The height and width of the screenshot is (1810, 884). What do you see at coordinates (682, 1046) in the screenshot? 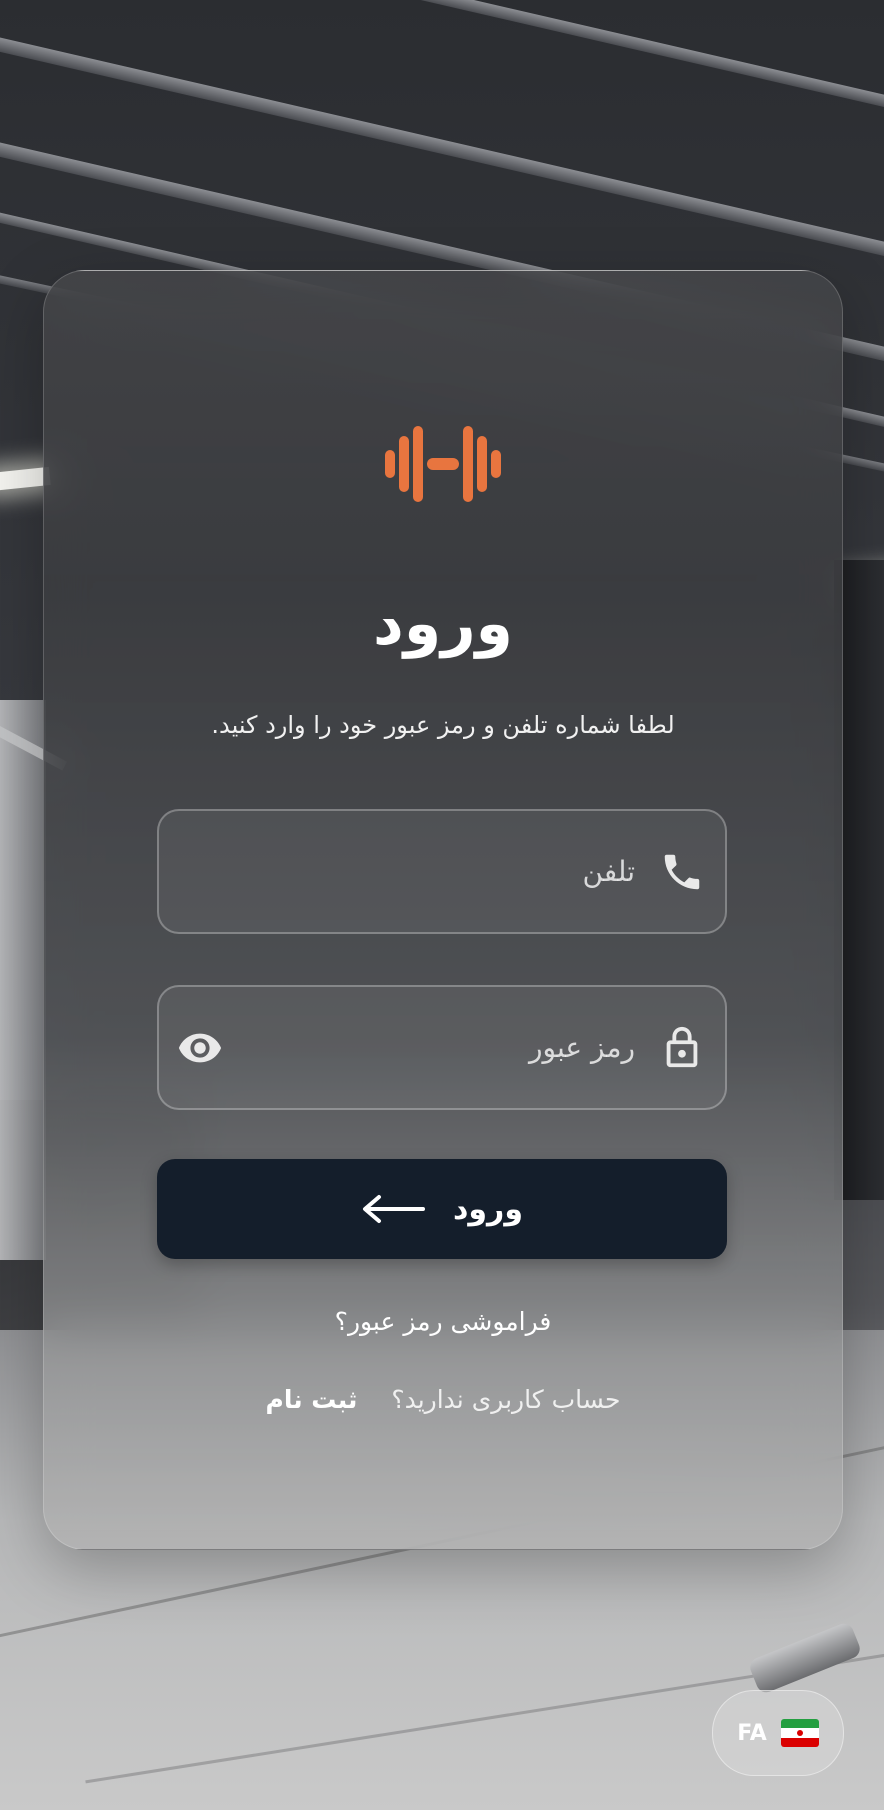
I see `lock-icon` at bounding box center [682, 1046].